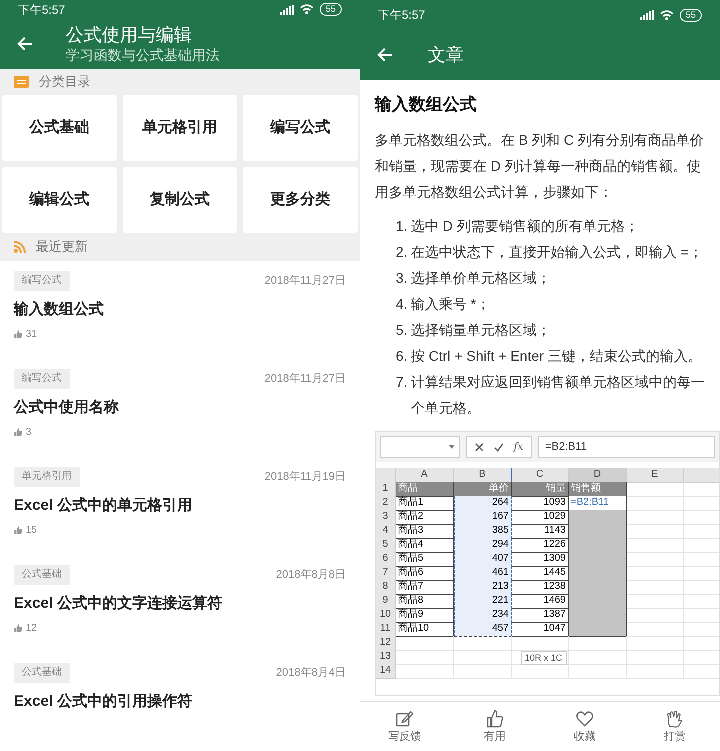 This screenshot has width=720, height=751. I want to click on like-count: 3, so click(29, 433).